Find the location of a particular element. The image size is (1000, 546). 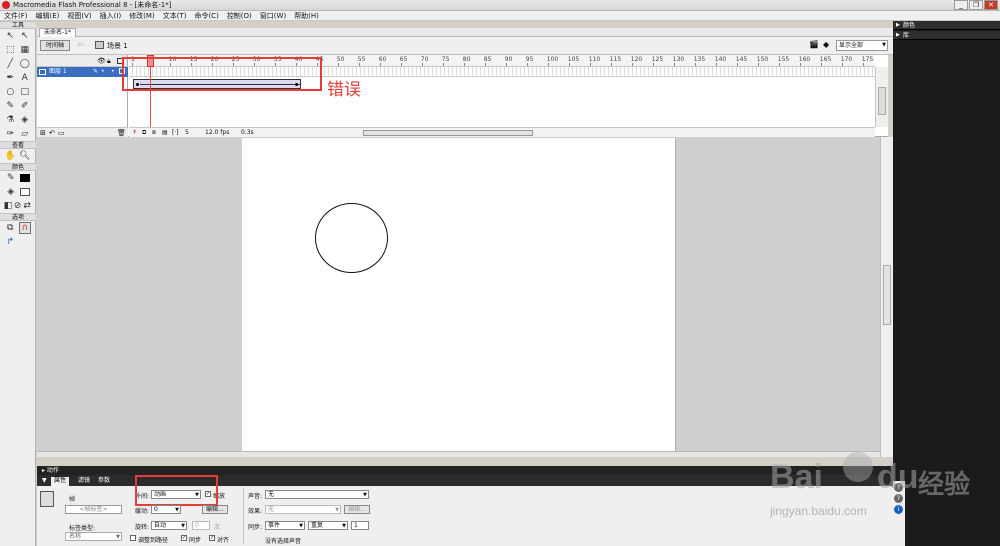

menu-item: 编辑(E) is located at coordinates (48, 16).